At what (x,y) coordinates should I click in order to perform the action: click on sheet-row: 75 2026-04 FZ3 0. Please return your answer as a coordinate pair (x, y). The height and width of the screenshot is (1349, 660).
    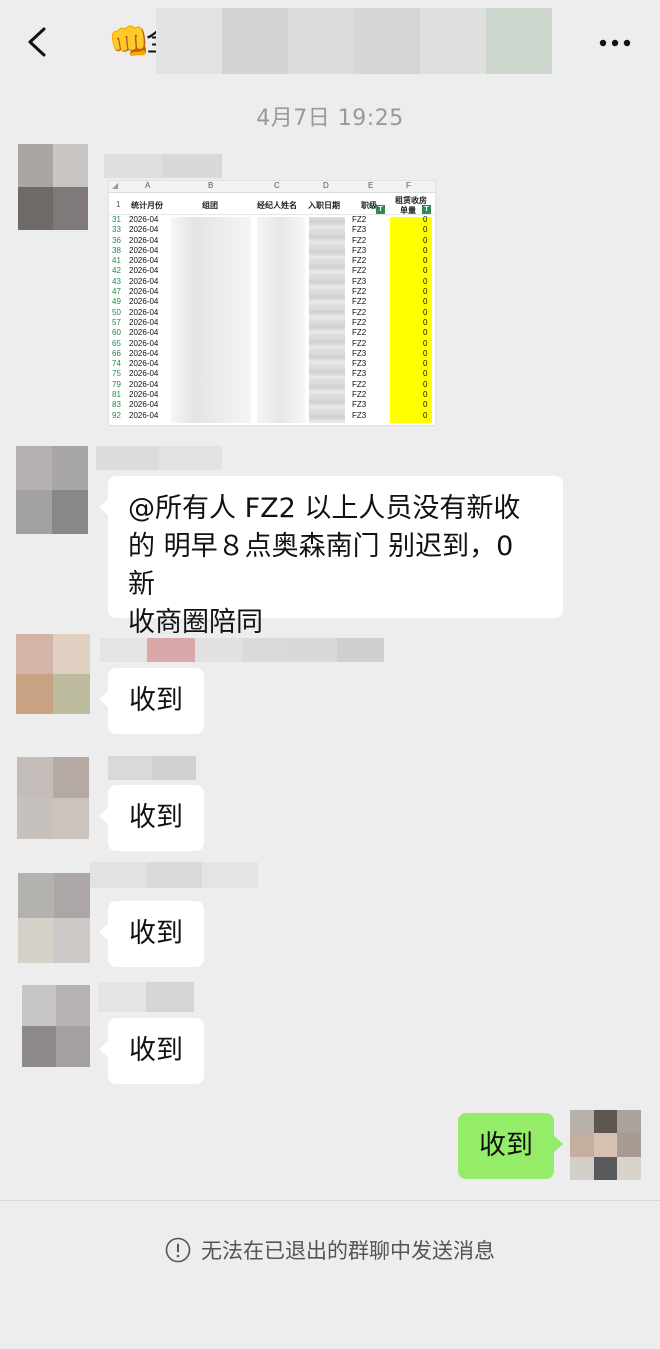
    Looking at the image, I should click on (272, 374).